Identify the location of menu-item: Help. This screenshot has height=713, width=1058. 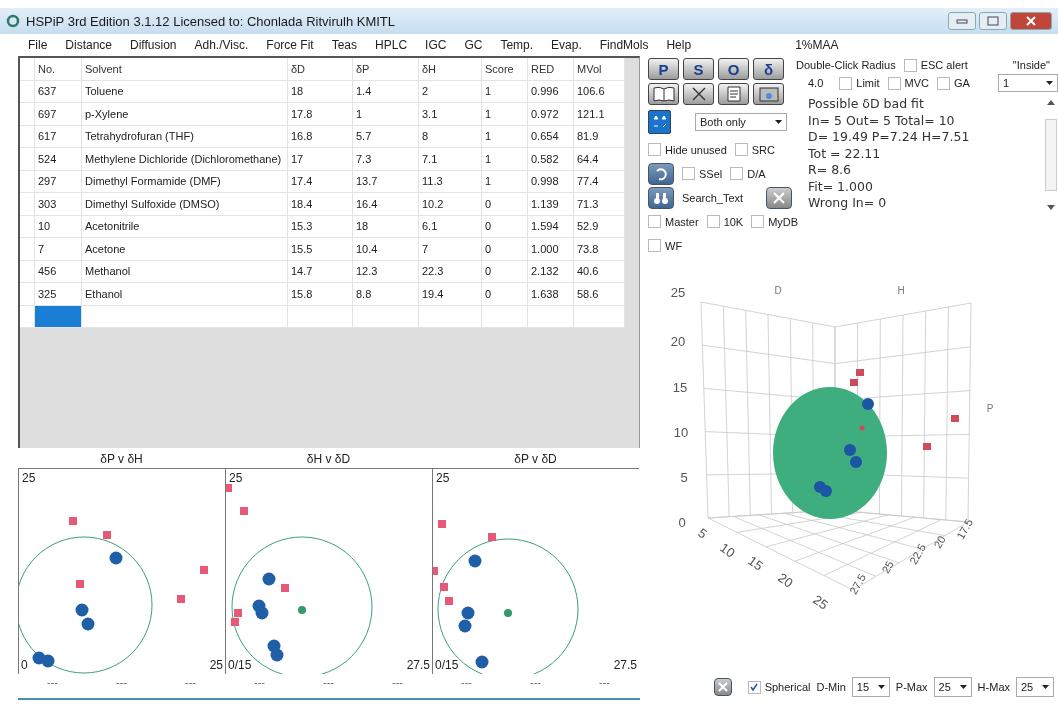
(679, 45).